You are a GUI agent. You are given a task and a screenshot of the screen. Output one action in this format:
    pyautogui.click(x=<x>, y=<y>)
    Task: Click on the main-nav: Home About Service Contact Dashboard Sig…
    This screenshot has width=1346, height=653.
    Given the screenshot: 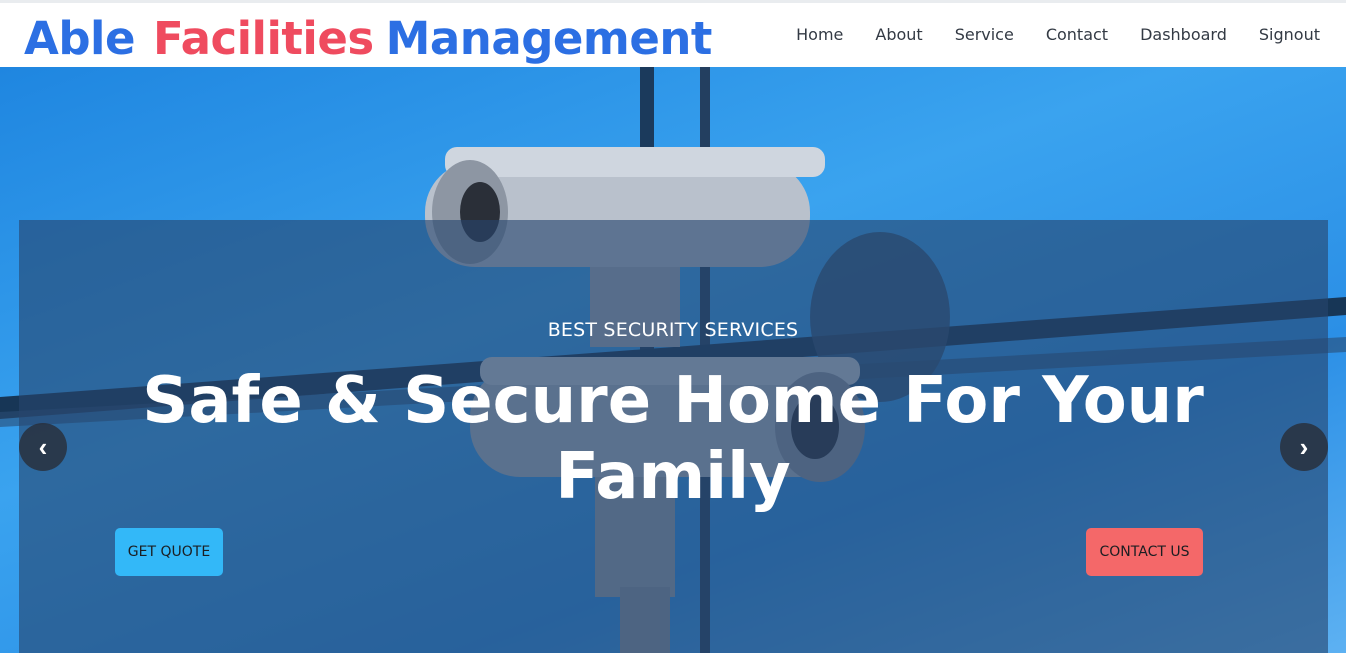 What is the action you would take?
    pyautogui.click(x=1058, y=35)
    